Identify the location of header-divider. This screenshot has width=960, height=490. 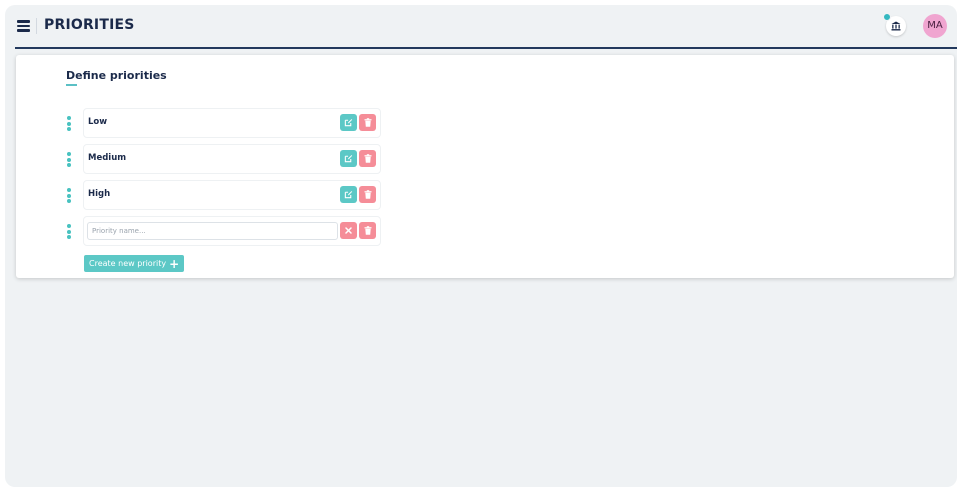
(36, 26).